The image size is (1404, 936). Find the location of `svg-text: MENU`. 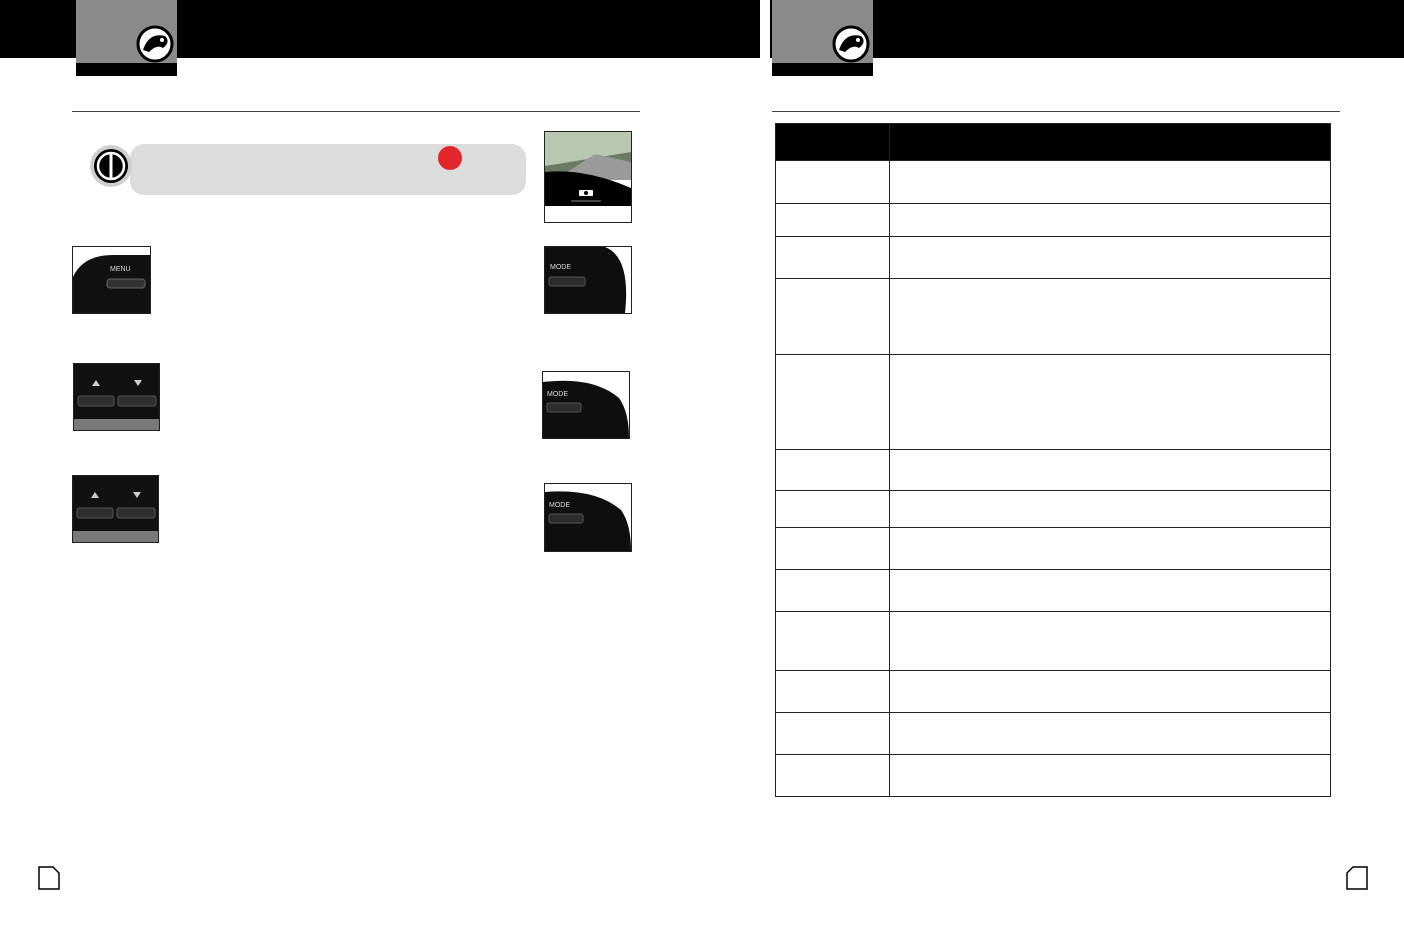

svg-text: MENU is located at coordinates (120, 269).